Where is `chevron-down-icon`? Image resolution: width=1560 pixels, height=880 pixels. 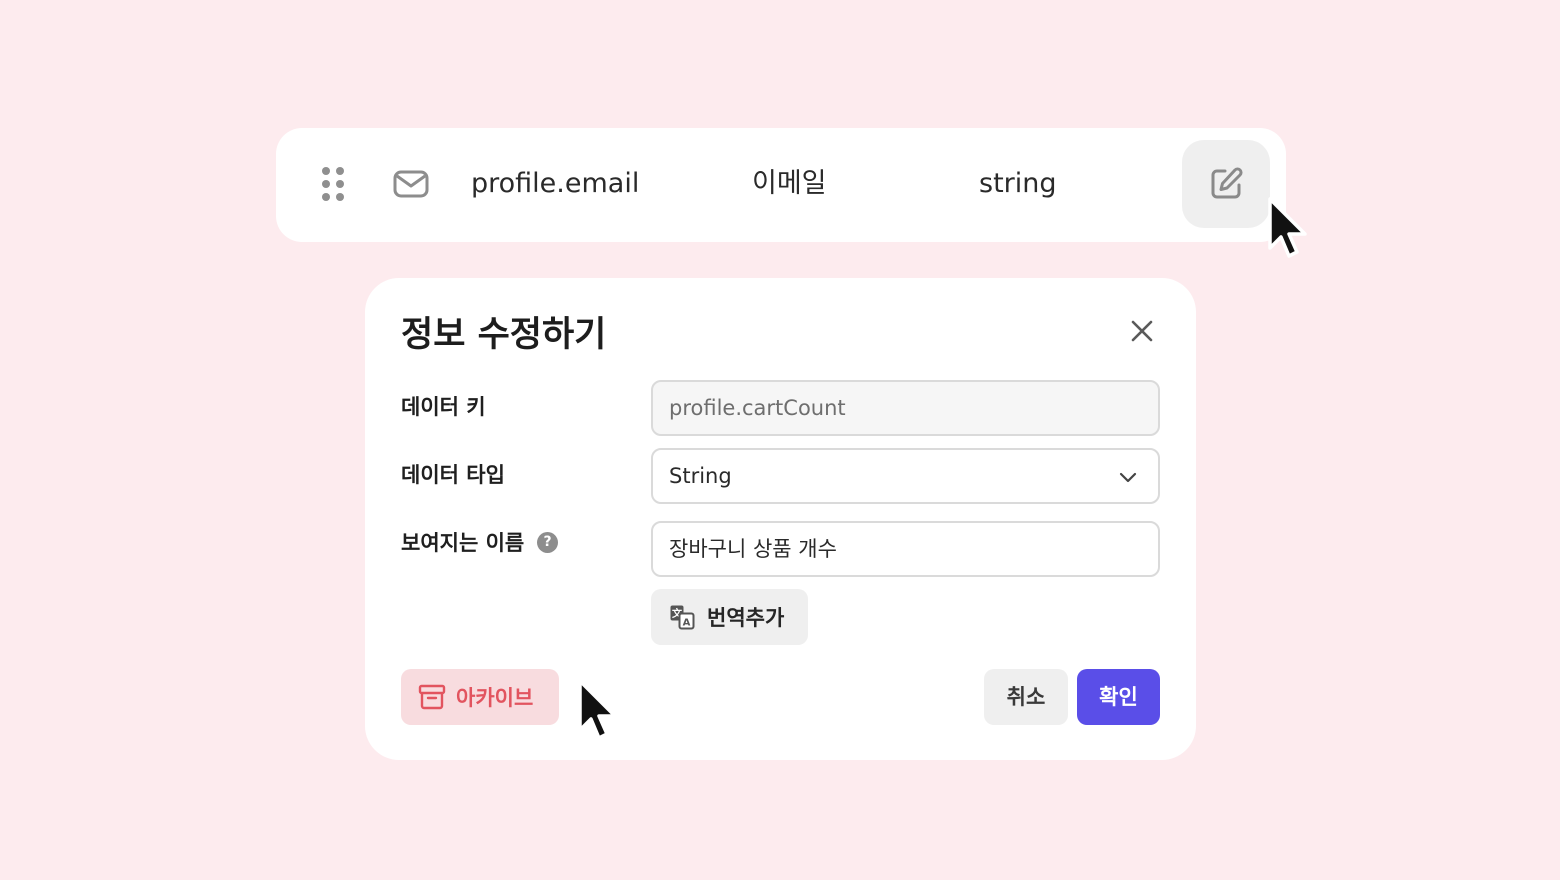 chevron-down-icon is located at coordinates (1128, 477).